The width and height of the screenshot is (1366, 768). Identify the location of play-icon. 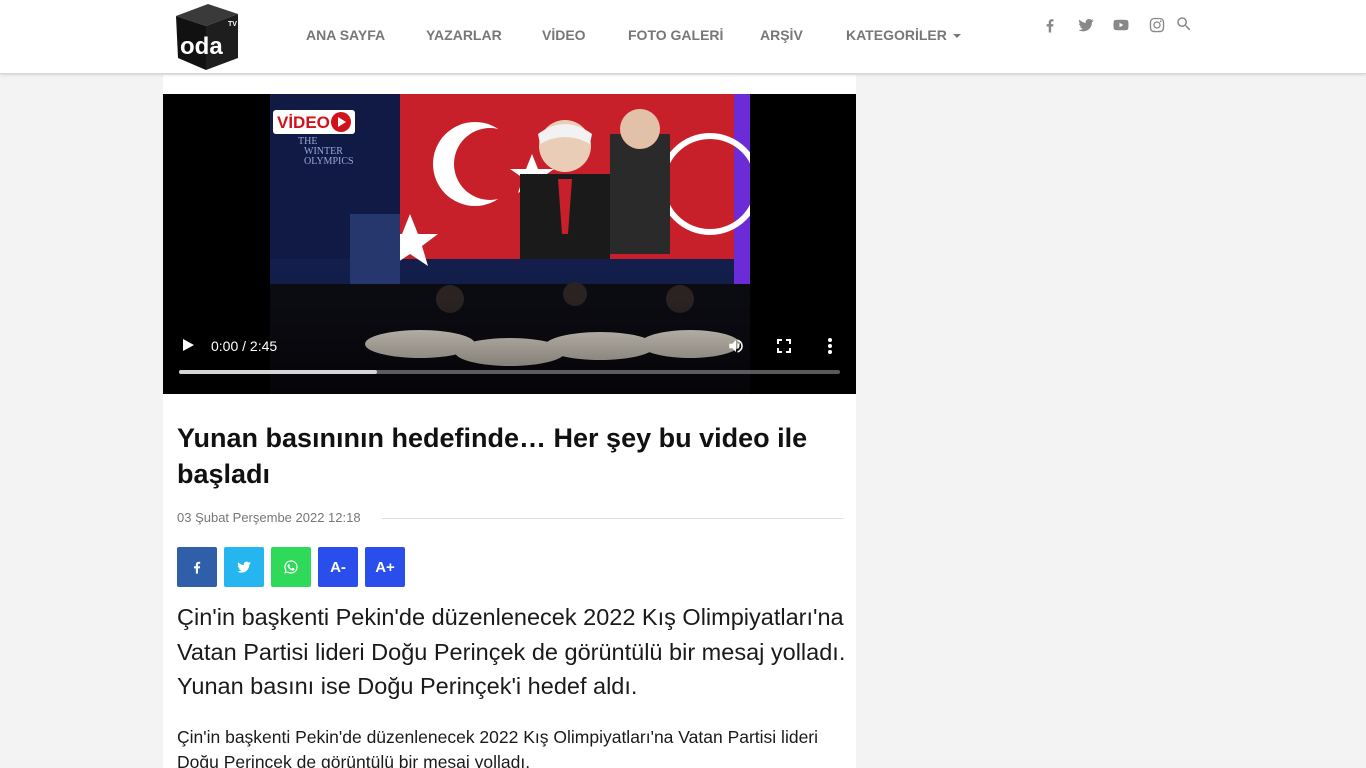
(188, 345).